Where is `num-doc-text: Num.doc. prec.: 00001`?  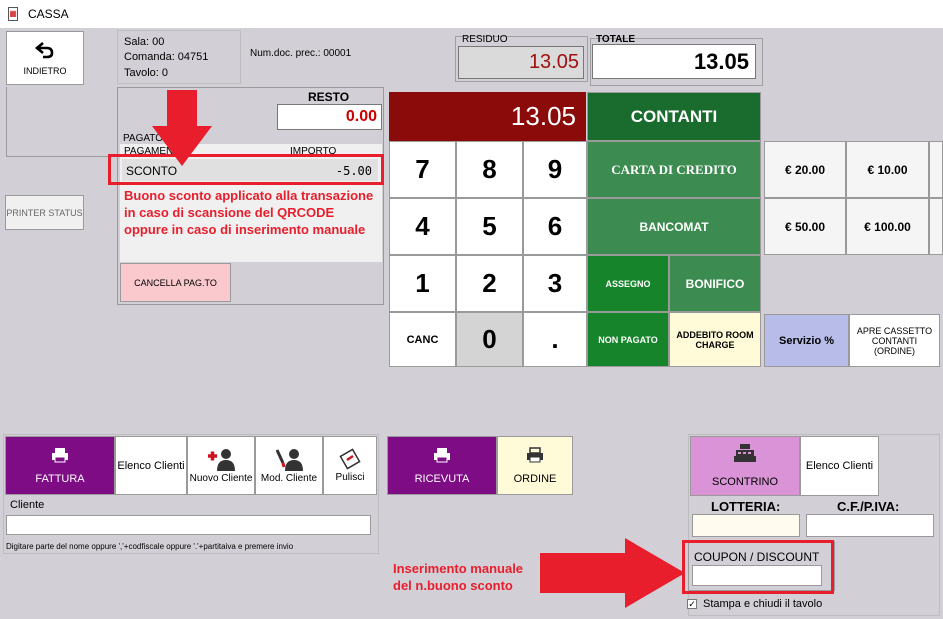
num-doc-text: Num.doc. prec.: 00001 is located at coordinates (301, 53).